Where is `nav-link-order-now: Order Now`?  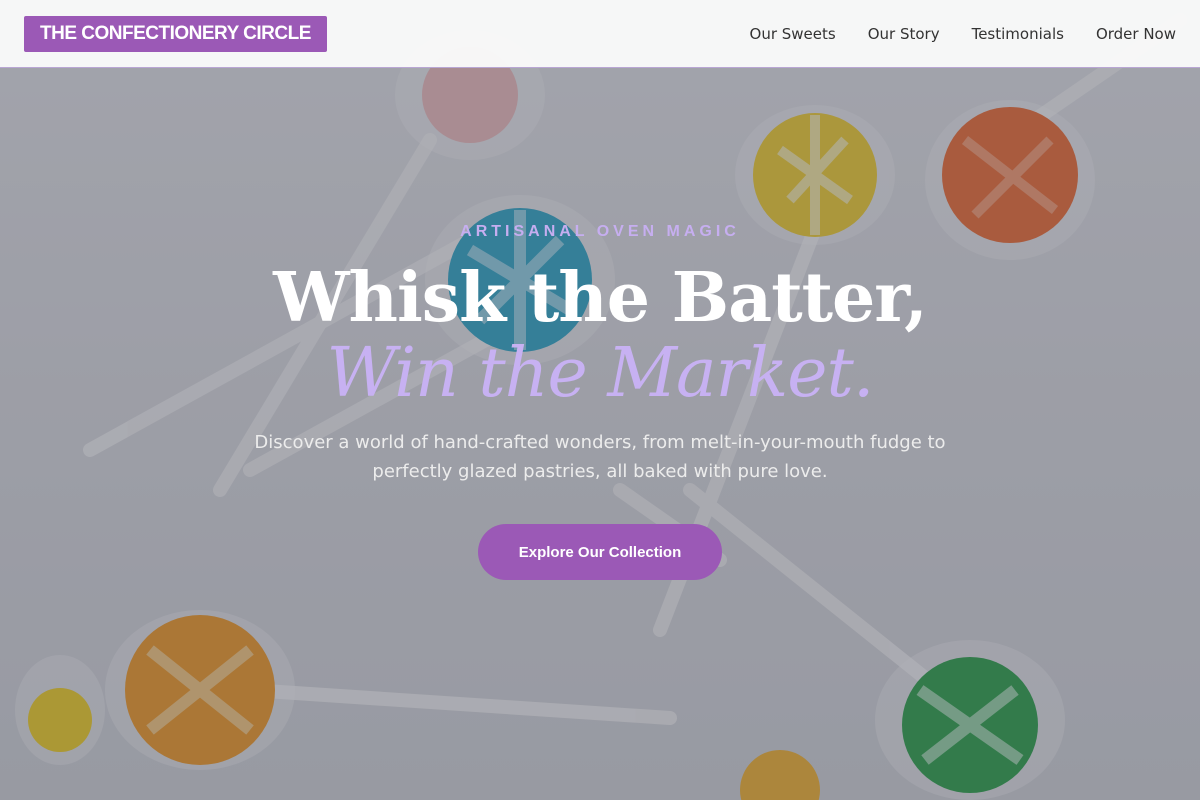 nav-link-order-now: Order Now is located at coordinates (1136, 34).